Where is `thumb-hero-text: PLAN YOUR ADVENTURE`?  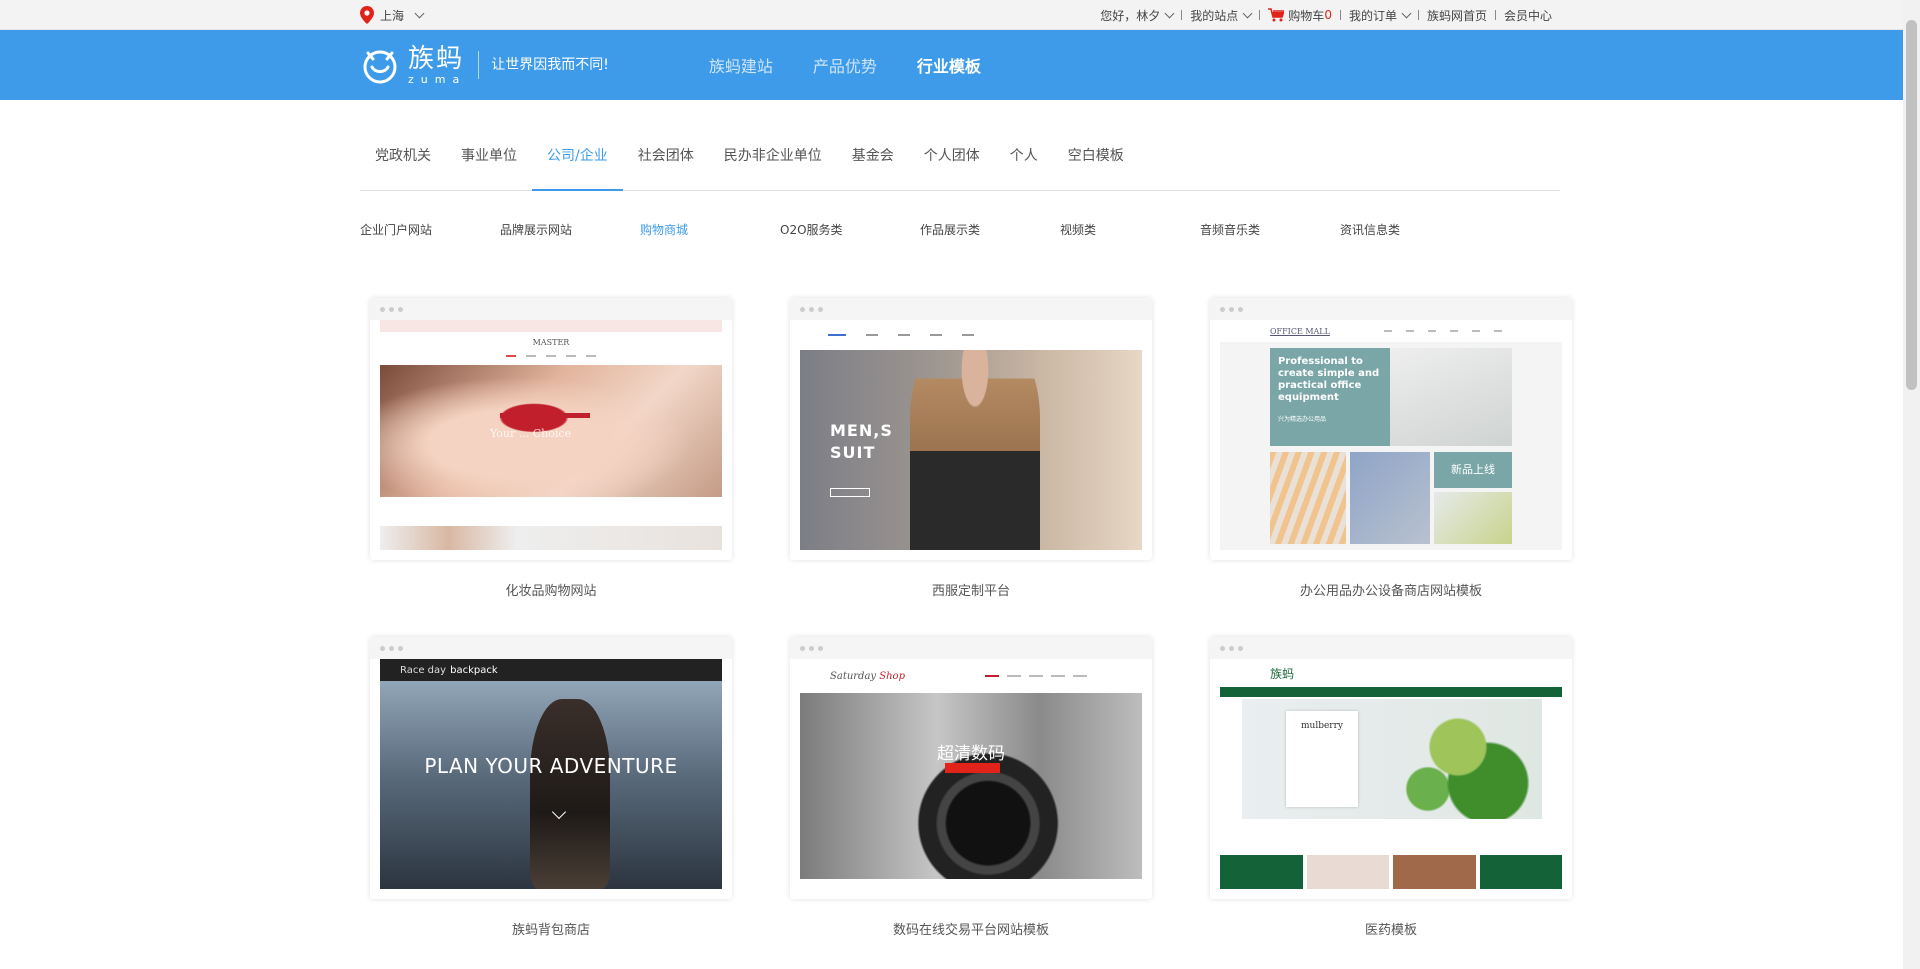 thumb-hero-text: PLAN YOUR ADVENTURE is located at coordinates (551, 766).